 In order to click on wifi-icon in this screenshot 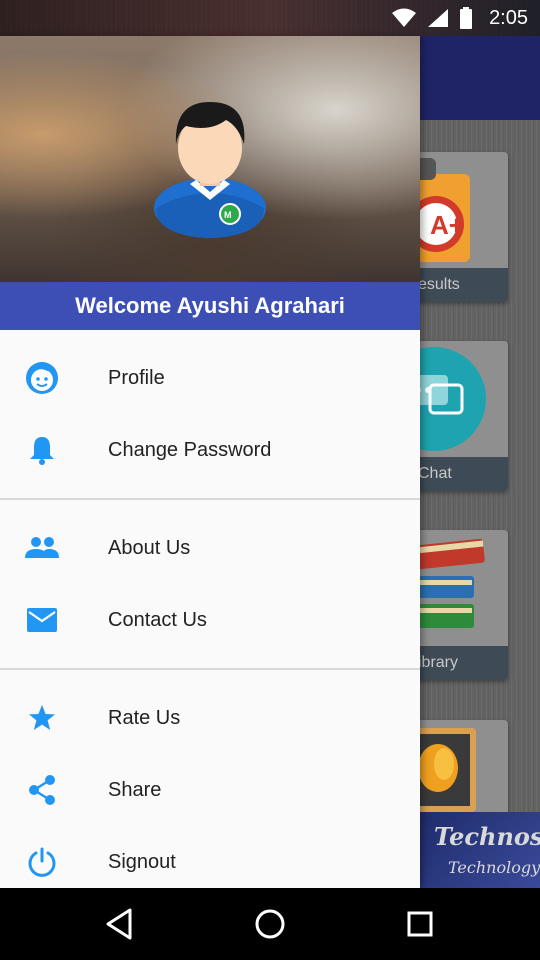, I will do `click(404, 17)`.